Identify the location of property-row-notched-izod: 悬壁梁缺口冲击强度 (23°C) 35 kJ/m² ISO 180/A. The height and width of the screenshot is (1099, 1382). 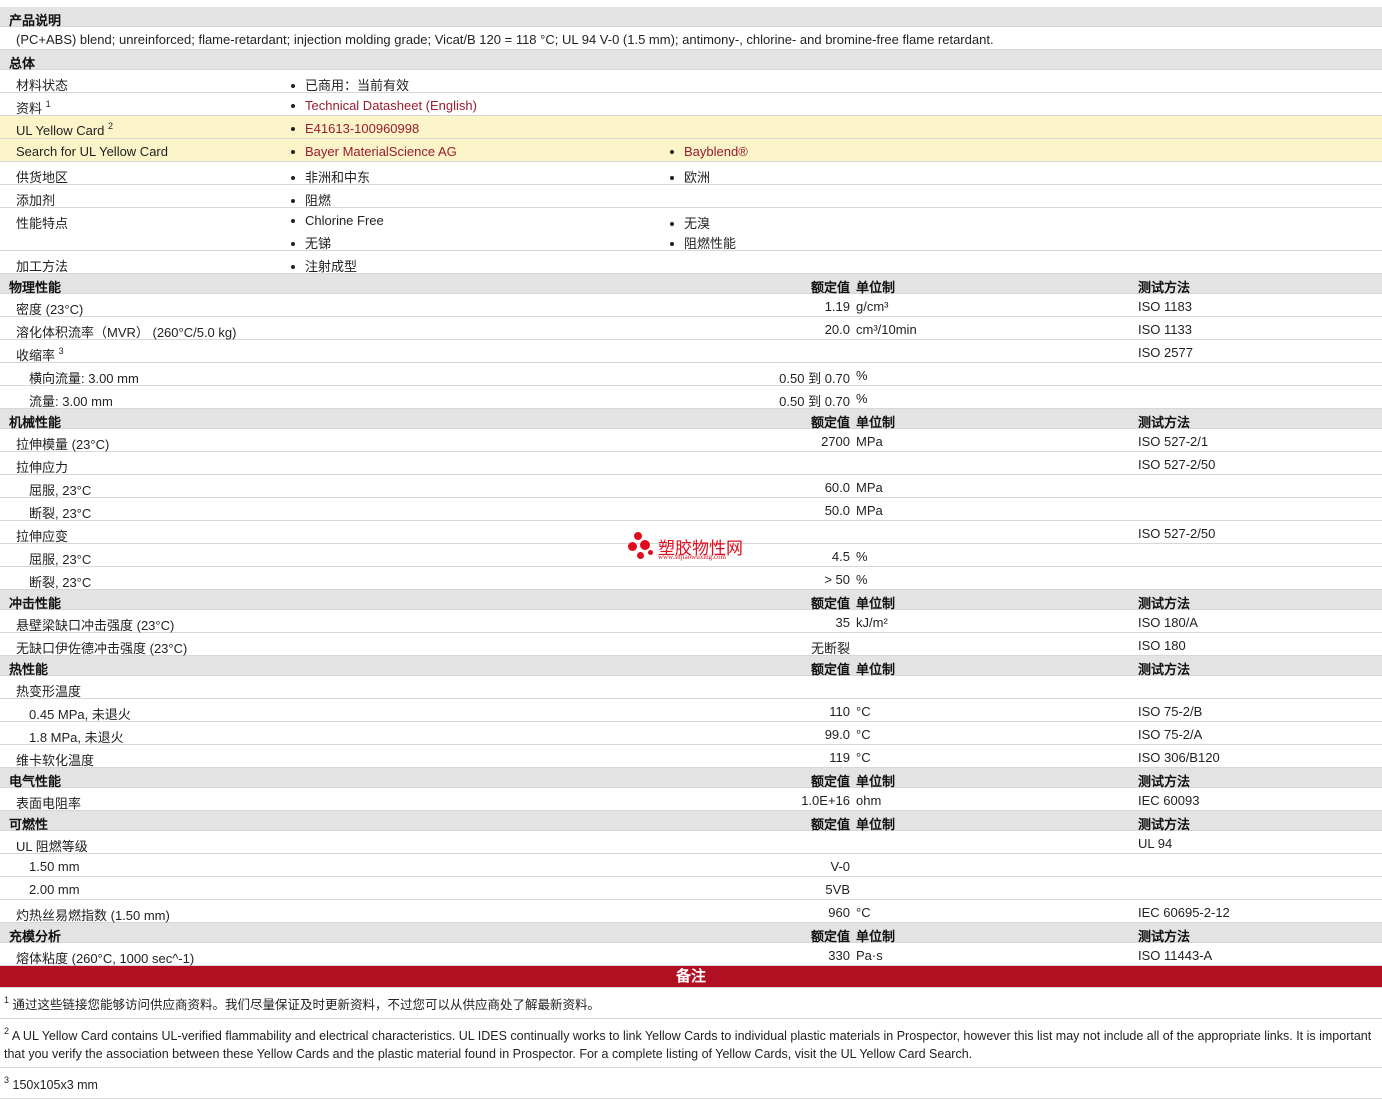
(691, 621).